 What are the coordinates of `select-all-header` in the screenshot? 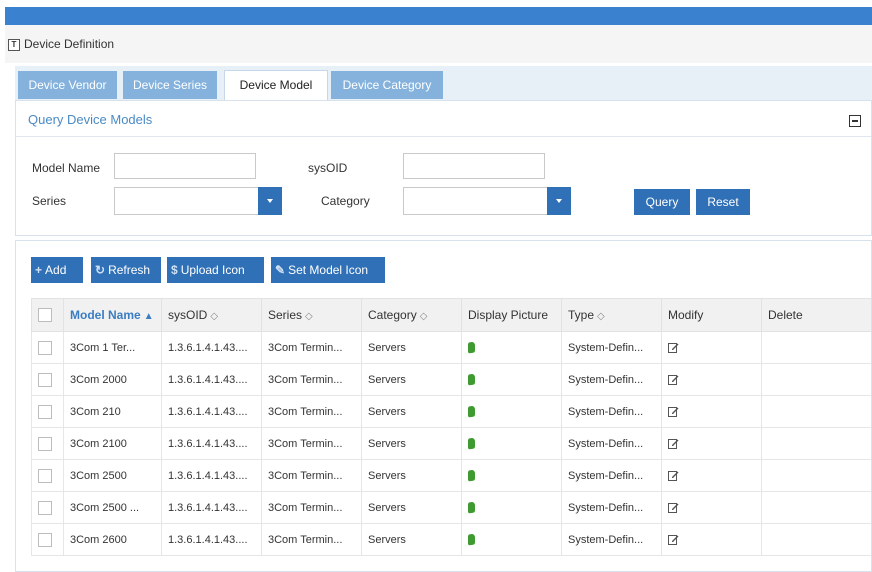 It's located at (48, 315).